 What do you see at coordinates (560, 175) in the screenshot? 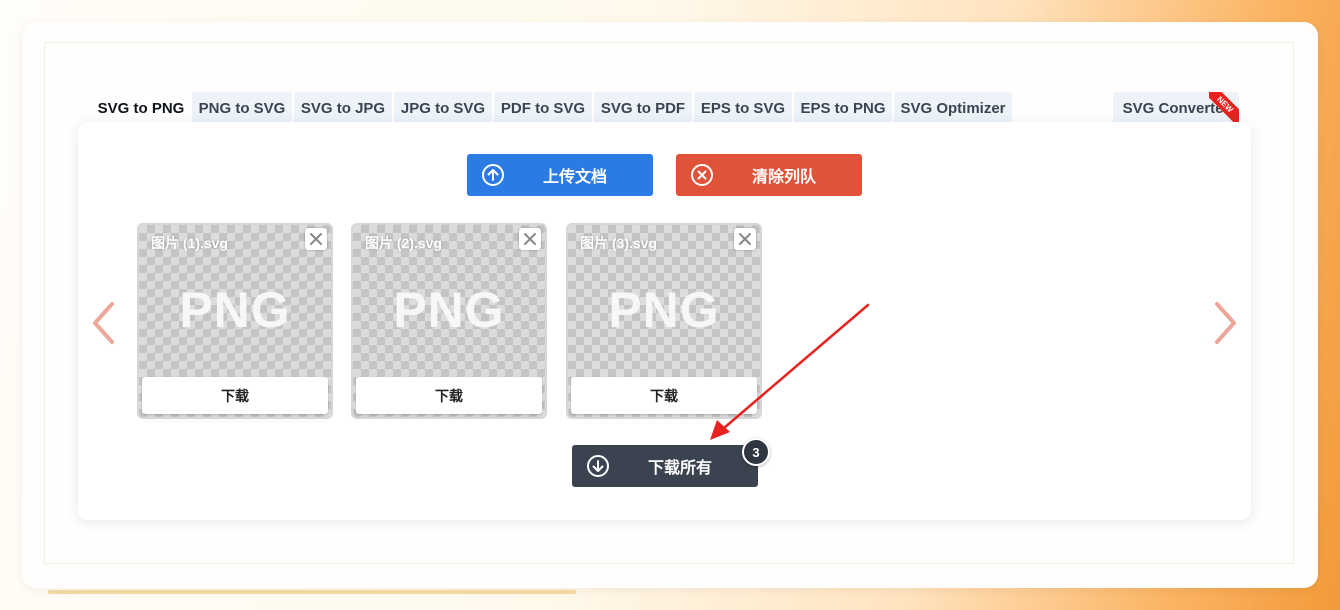
I see `upload-button: 上传文档` at bounding box center [560, 175].